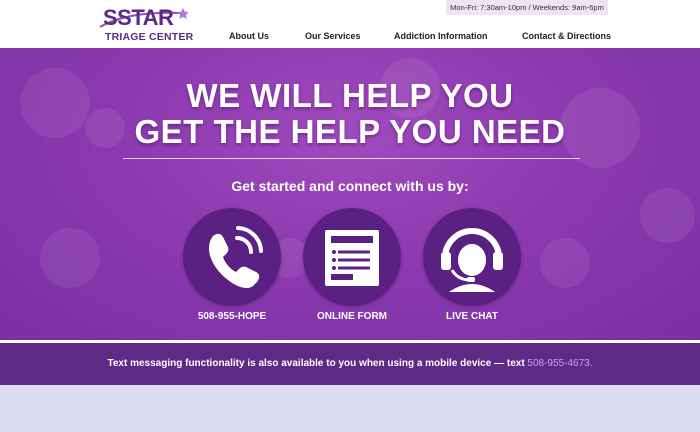 The image size is (700, 432). I want to click on live-chat-button, so click(472, 257).